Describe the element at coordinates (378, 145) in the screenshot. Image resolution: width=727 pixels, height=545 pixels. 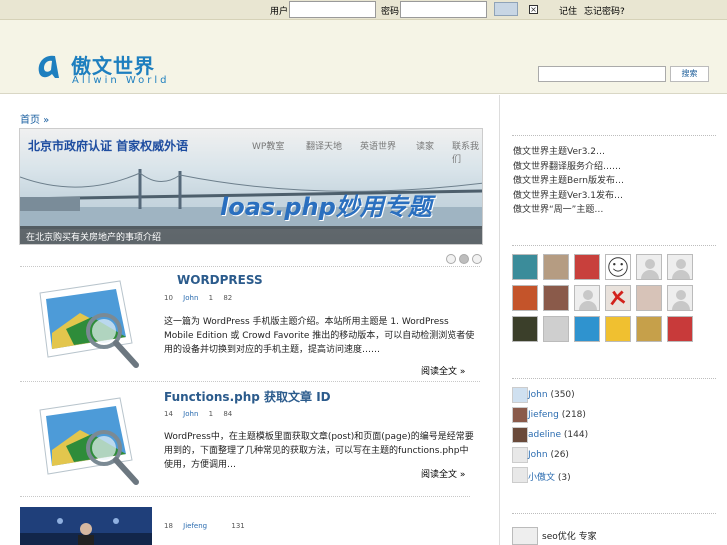
I see `slider-nav-item: 英语世界` at that location.